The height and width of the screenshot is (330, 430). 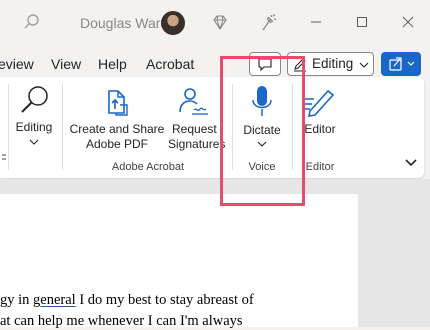 What do you see at coordinates (197, 144) in the screenshot?
I see `request-signatures-label-line2: Signatures` at bounding box center [197, 144].